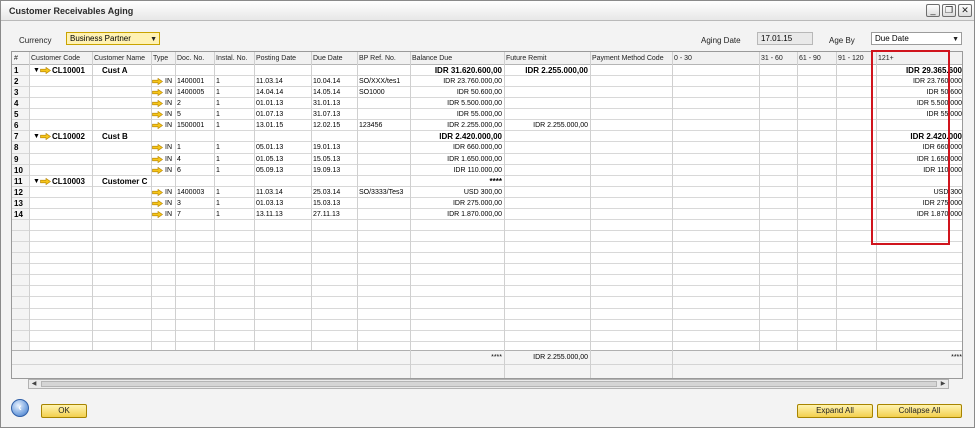  I want to click on doc-number: 7, so click(179, 214).